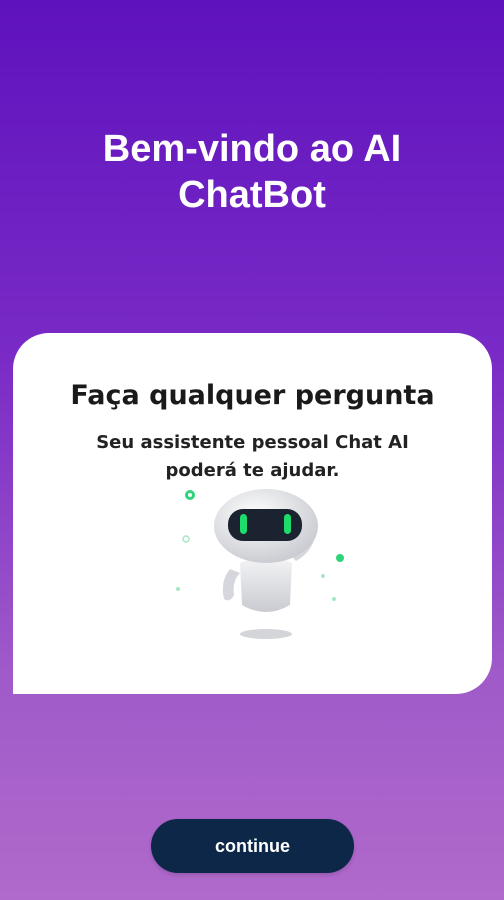  What do you see at coordinates (252, 846) in the screenshot?
I see `continue-button: continue` at bounding box center [252, 846].